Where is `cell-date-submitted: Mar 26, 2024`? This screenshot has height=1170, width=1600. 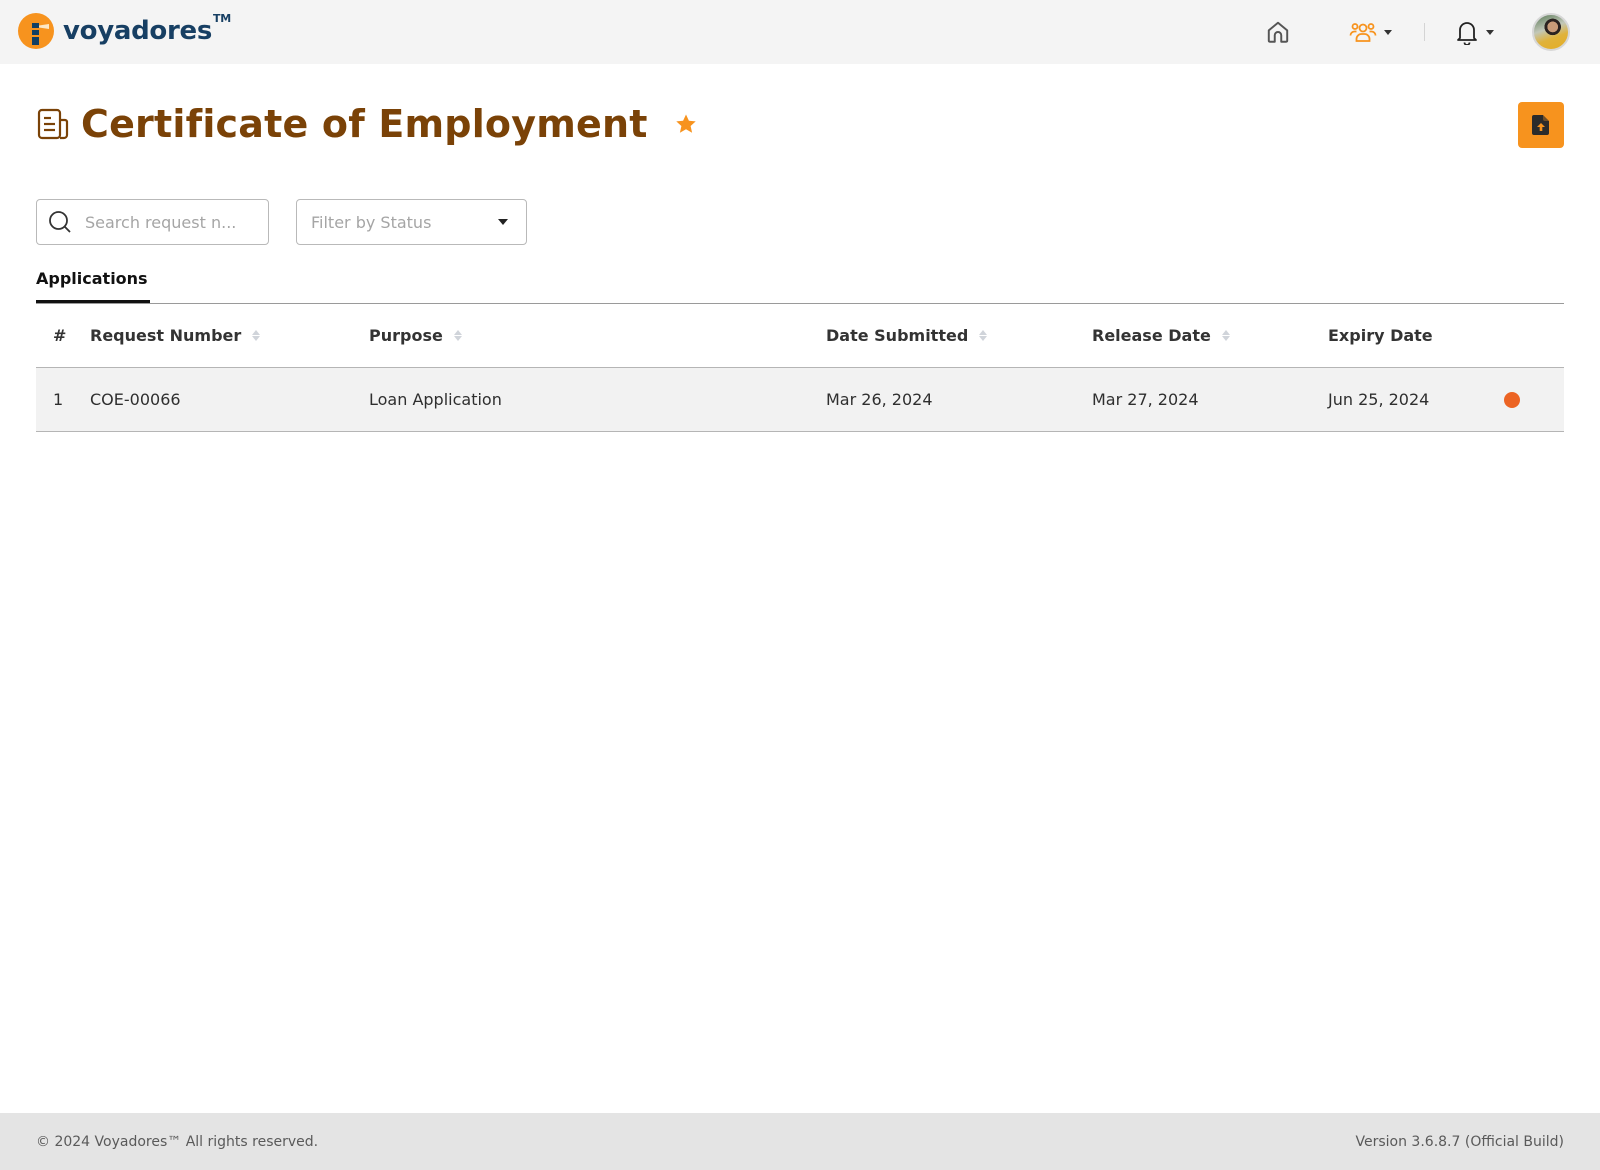
cell-date-submitted: Mar 26, 2024 is located at coordinates (879, 399).